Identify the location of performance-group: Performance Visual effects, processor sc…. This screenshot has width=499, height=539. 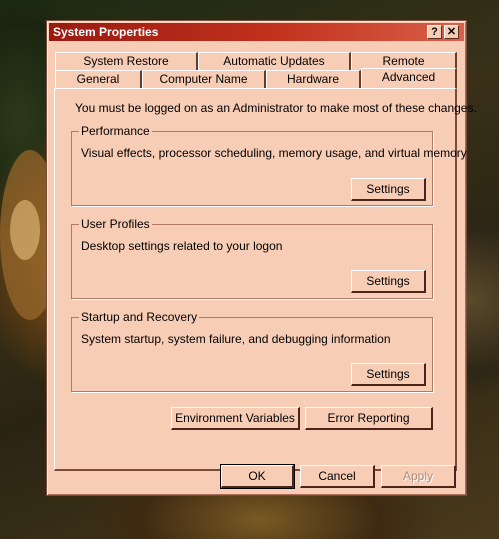
(269, 165).